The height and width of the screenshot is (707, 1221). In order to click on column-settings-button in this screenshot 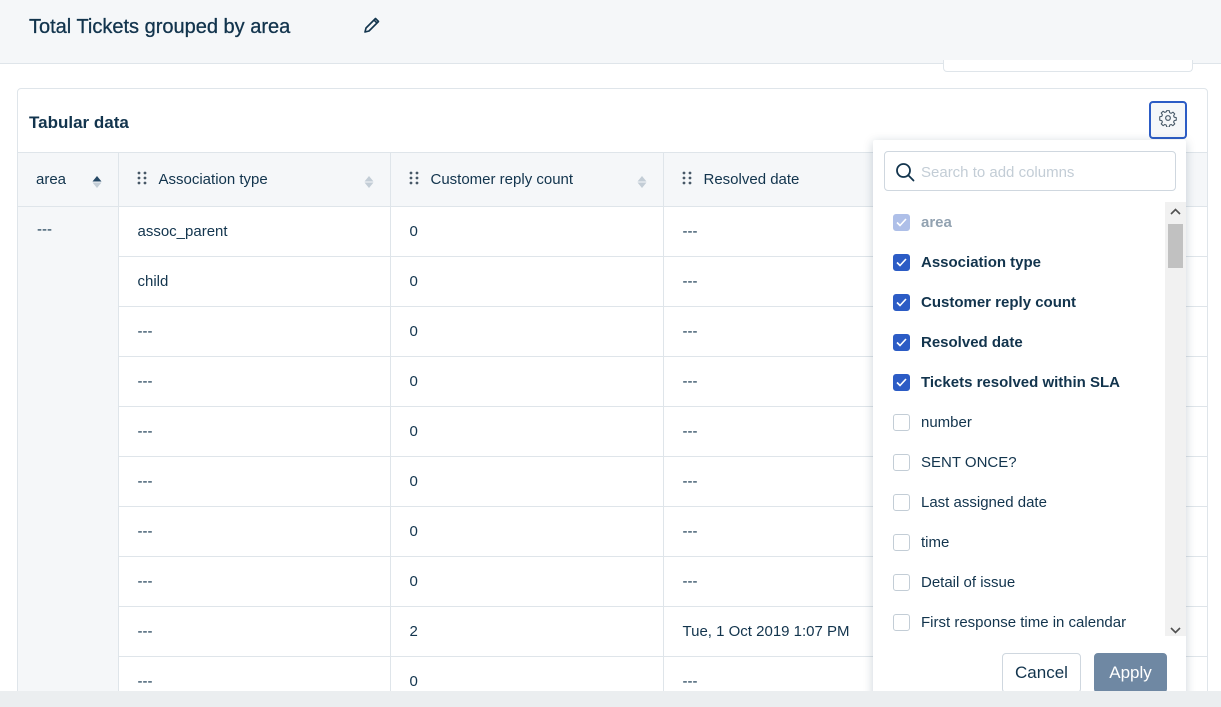, I will do `click(1168, 120)`.